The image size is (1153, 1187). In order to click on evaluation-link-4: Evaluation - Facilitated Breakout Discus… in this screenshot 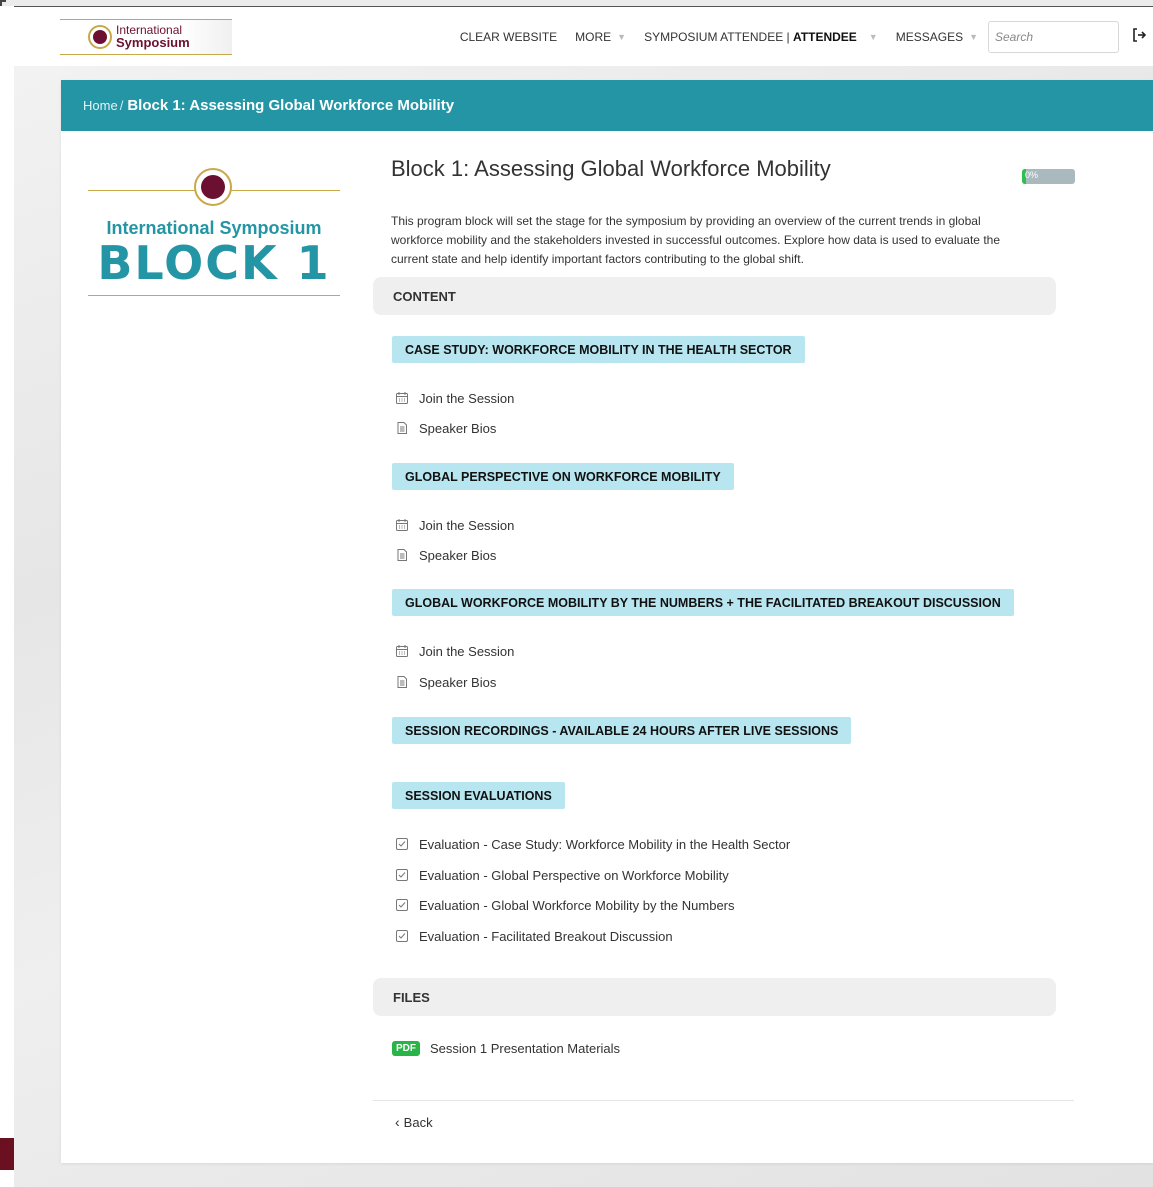, I will do `click(534, 936)`.